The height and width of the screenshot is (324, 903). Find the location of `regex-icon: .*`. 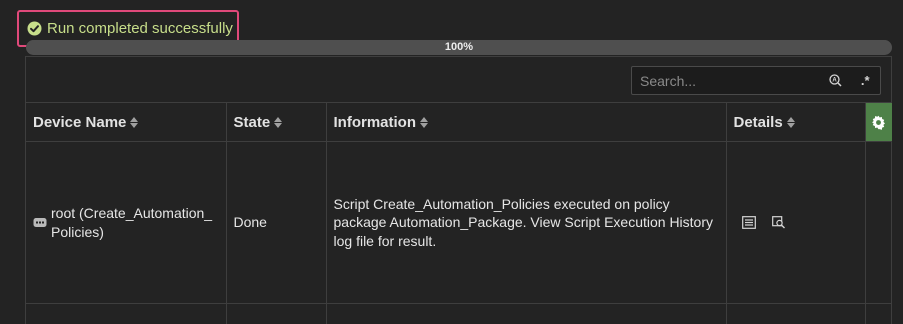

regex-icon: .* is located at coordinates (866, 80).